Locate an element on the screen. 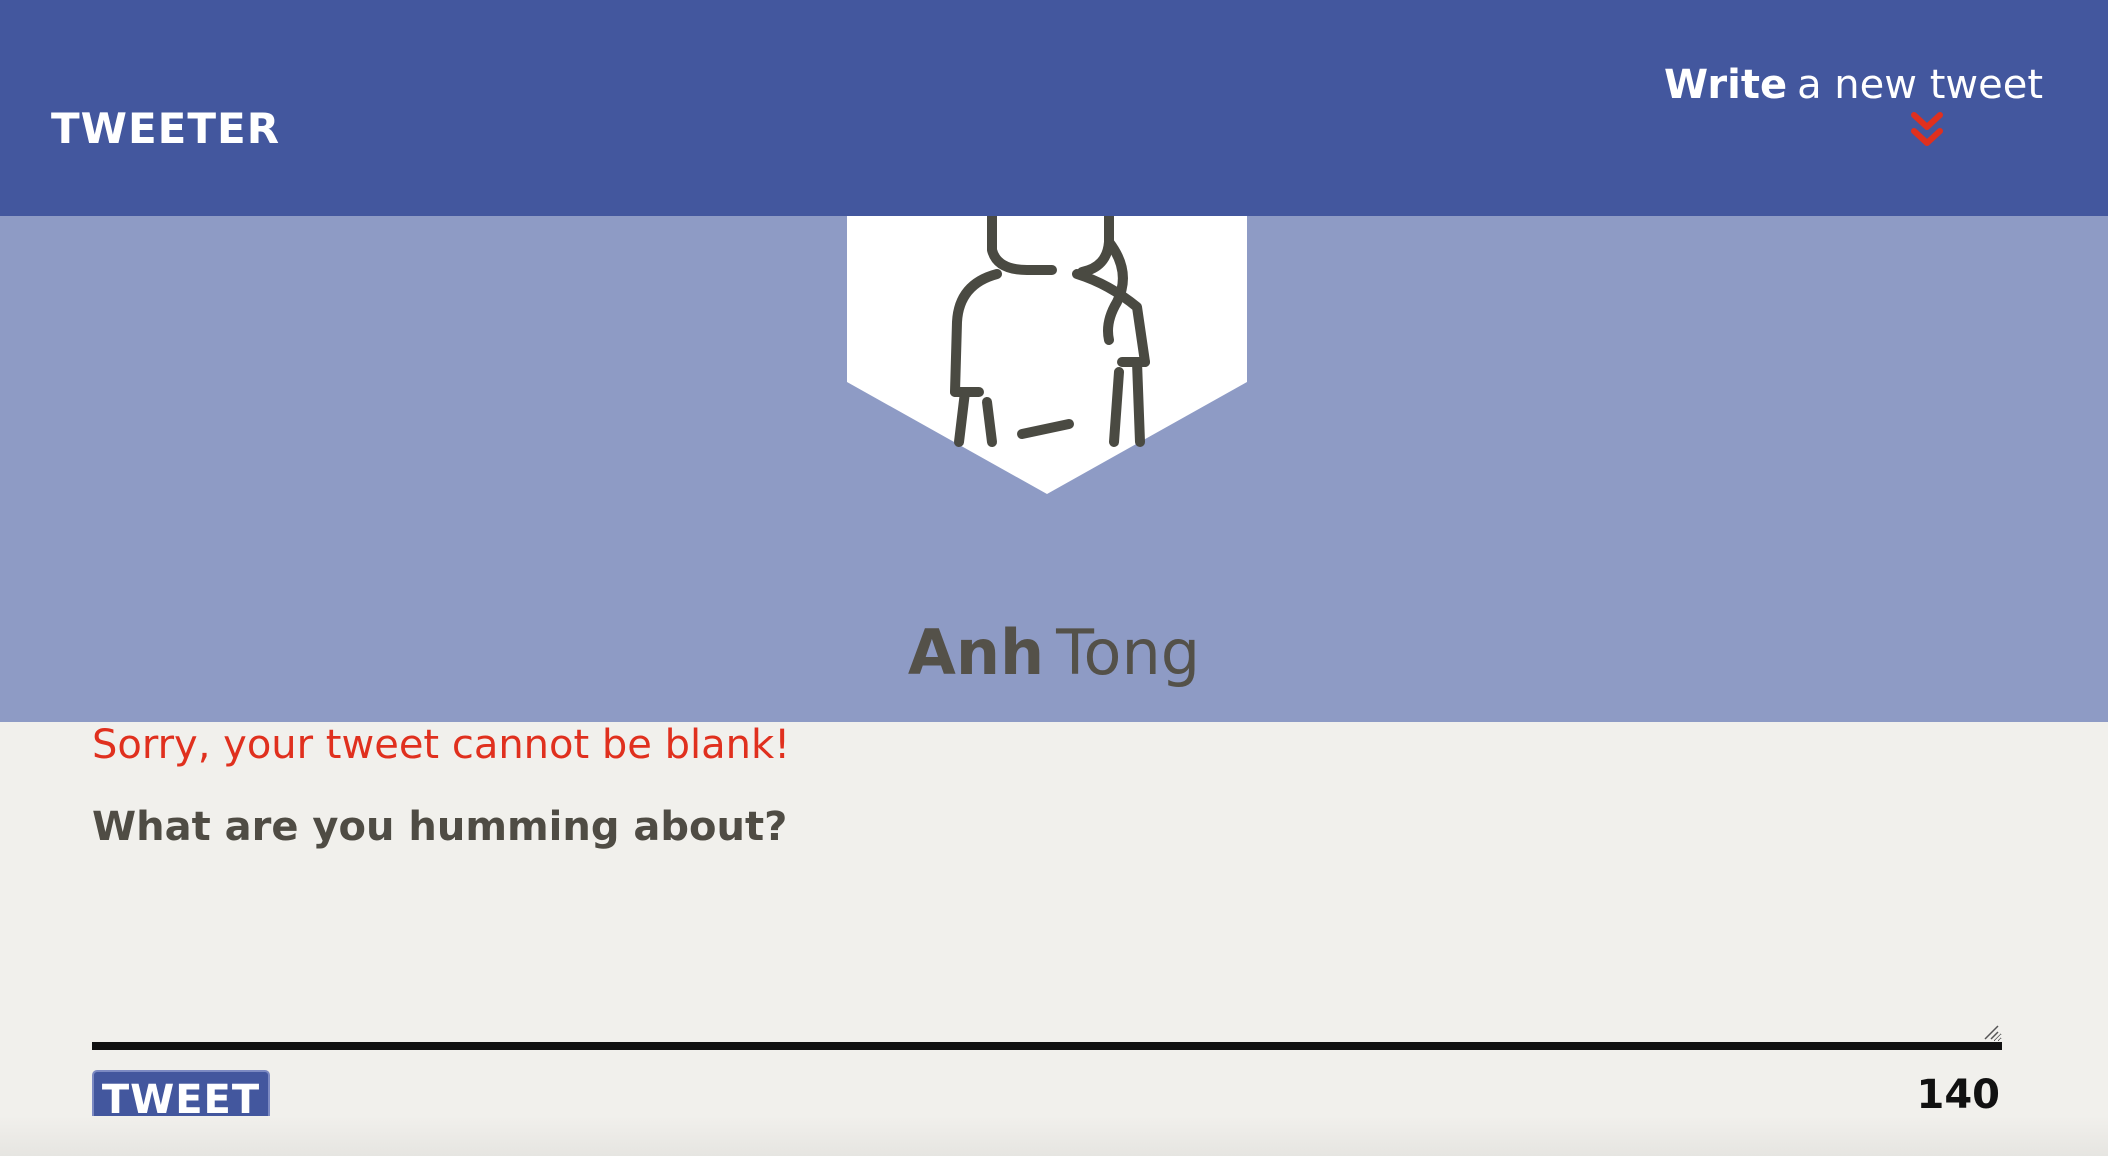  error-message: Sorry, your tweet cannot be blank! is located at coordinates (441, 745).